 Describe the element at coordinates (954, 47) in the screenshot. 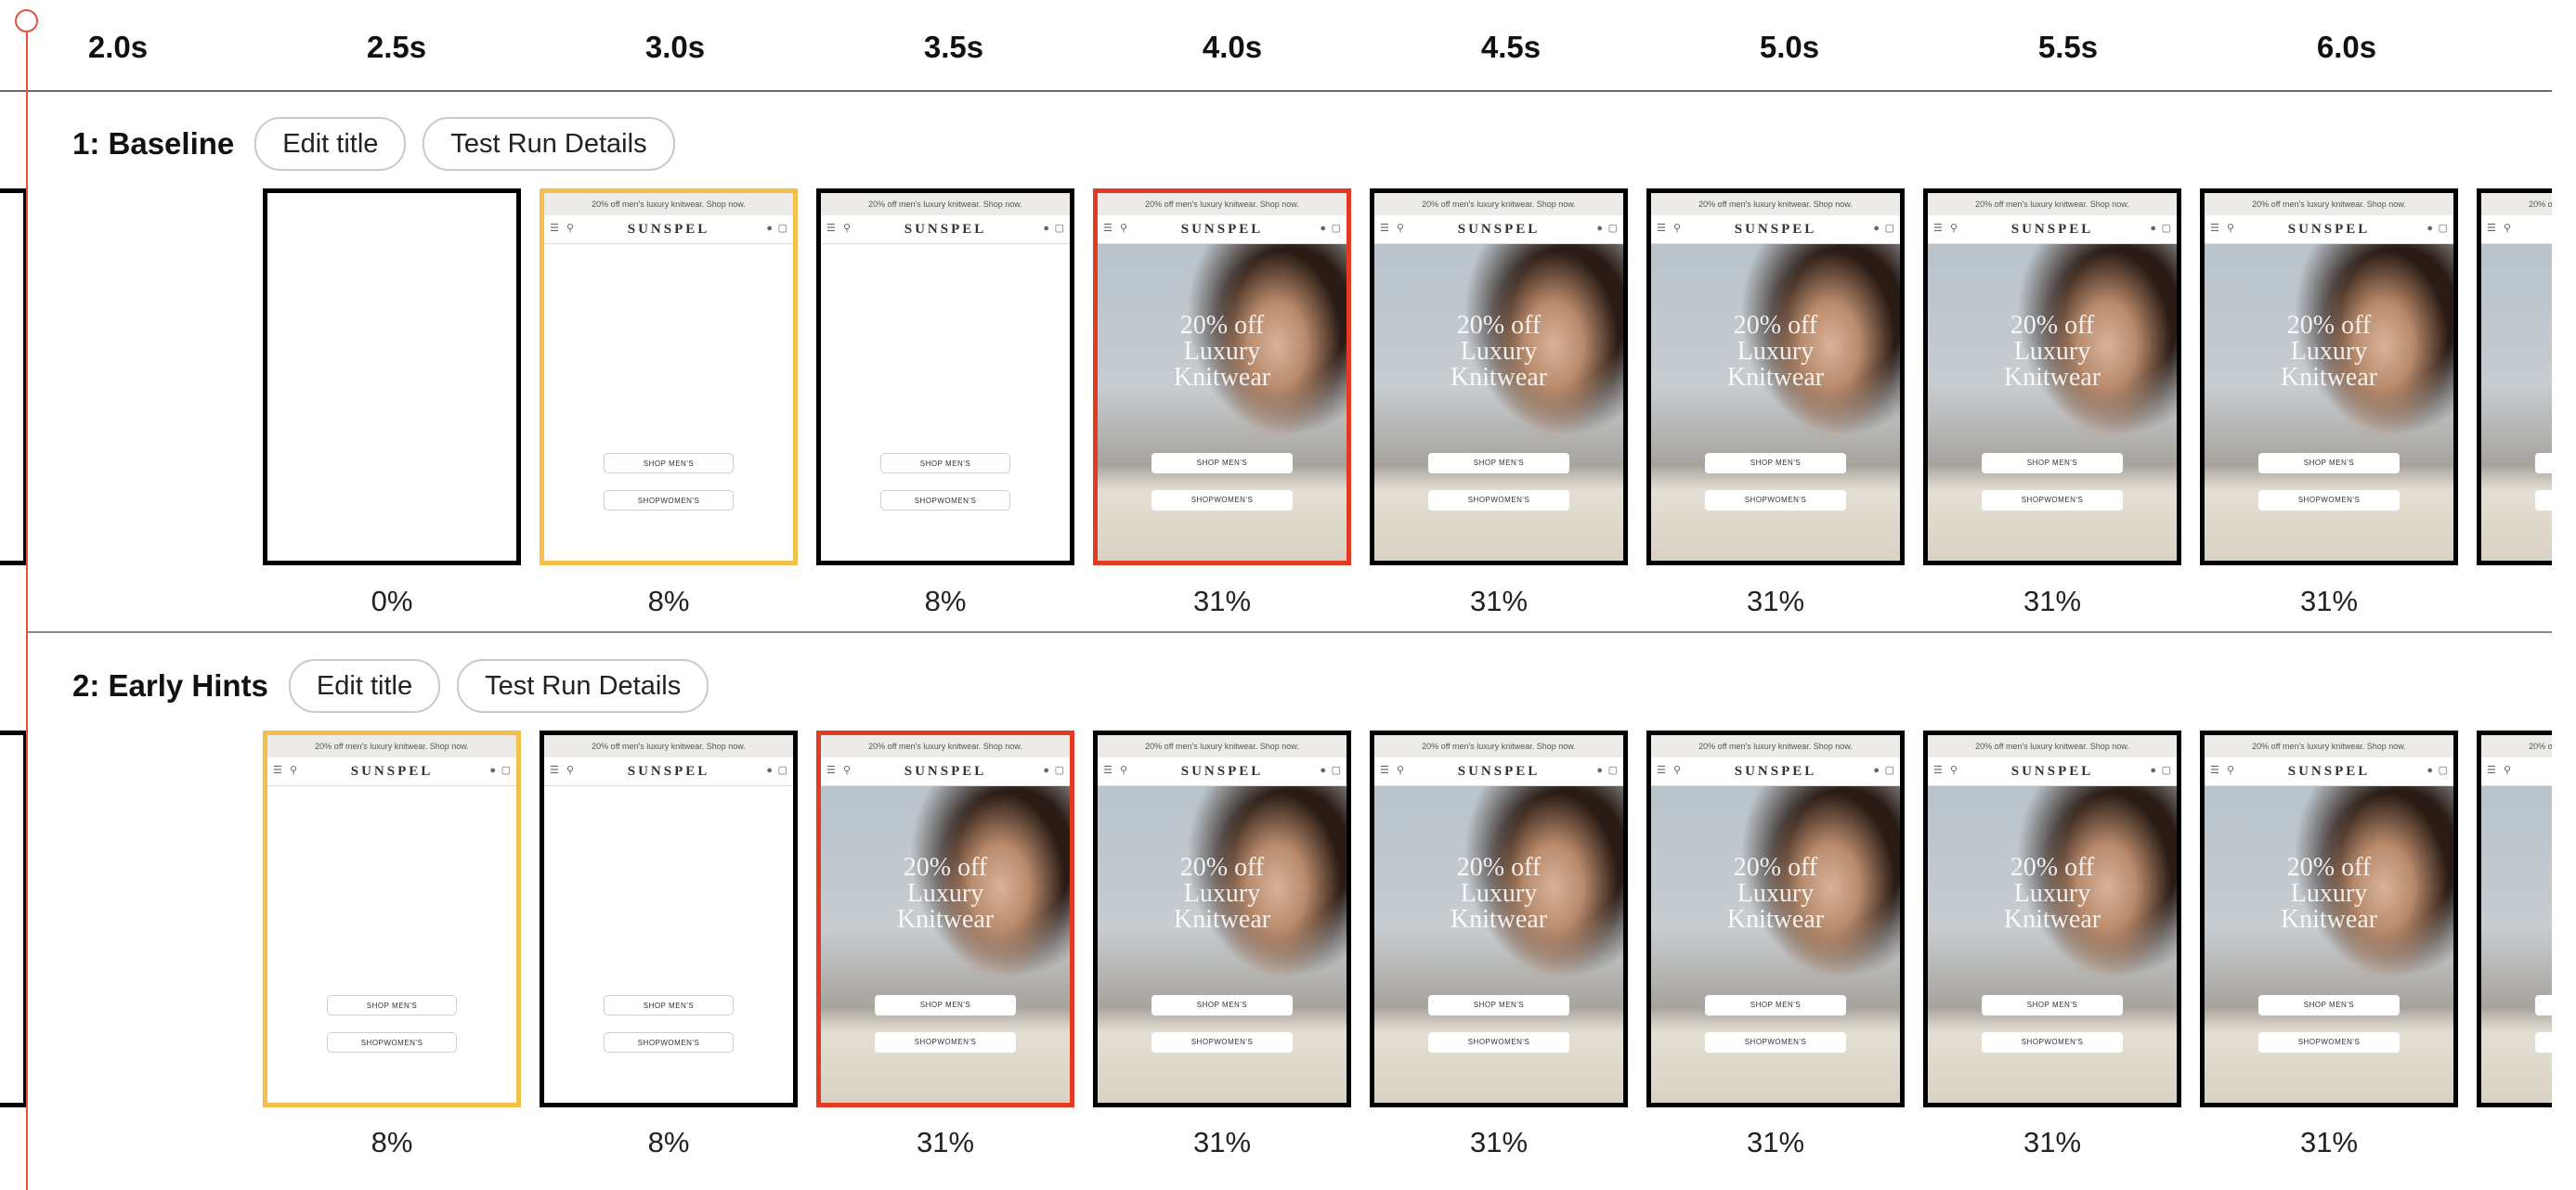

I see `timeline-tick: 3.5s` at that location.